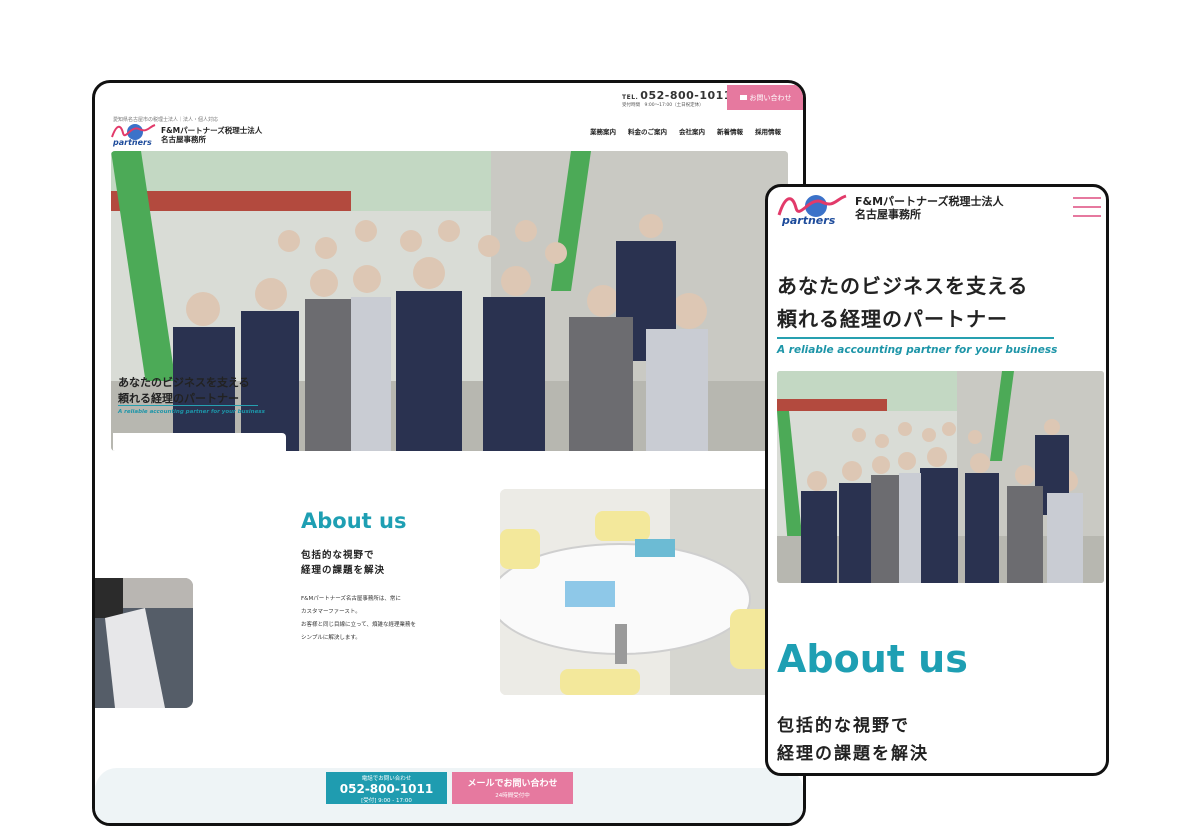  Describe the element at coordinates (386, 801) in the screenshot. I see `footer-phone-hours: [受付] 9:00 - 17:00` at that location.